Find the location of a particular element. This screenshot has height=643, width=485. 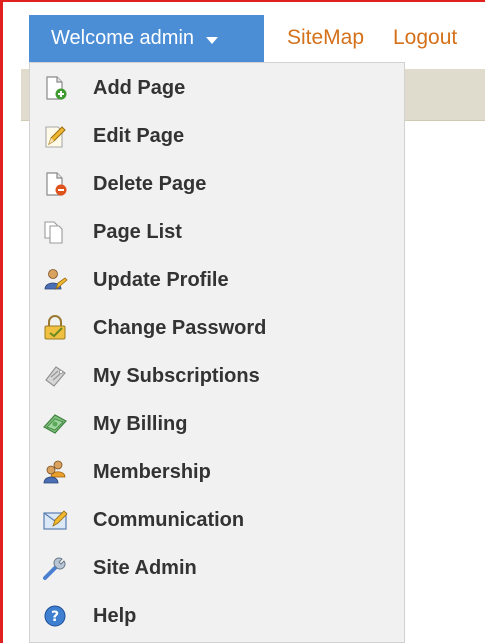

chevron-down-icon is located at coordinates (212, 40).